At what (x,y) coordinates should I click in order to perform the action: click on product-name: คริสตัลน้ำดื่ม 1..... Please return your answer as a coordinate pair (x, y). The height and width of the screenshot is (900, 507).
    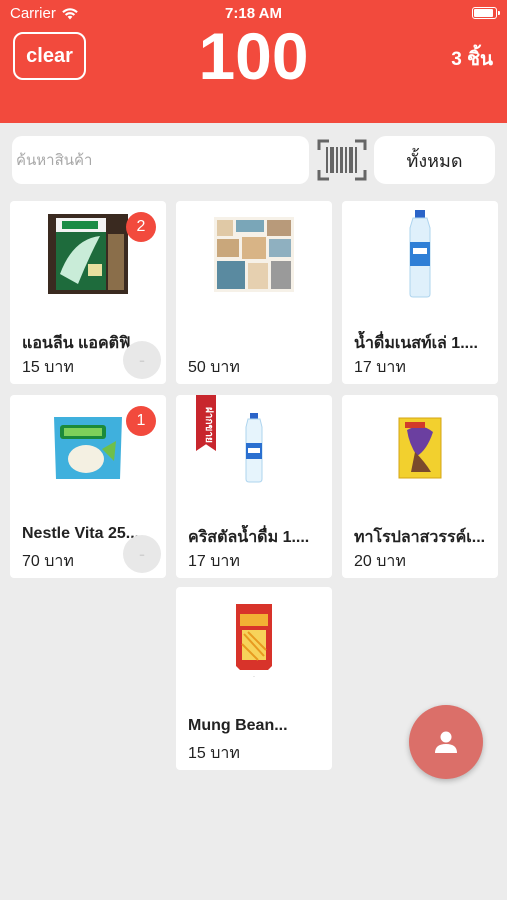
    Looking at the image, I should click on (249, 537).